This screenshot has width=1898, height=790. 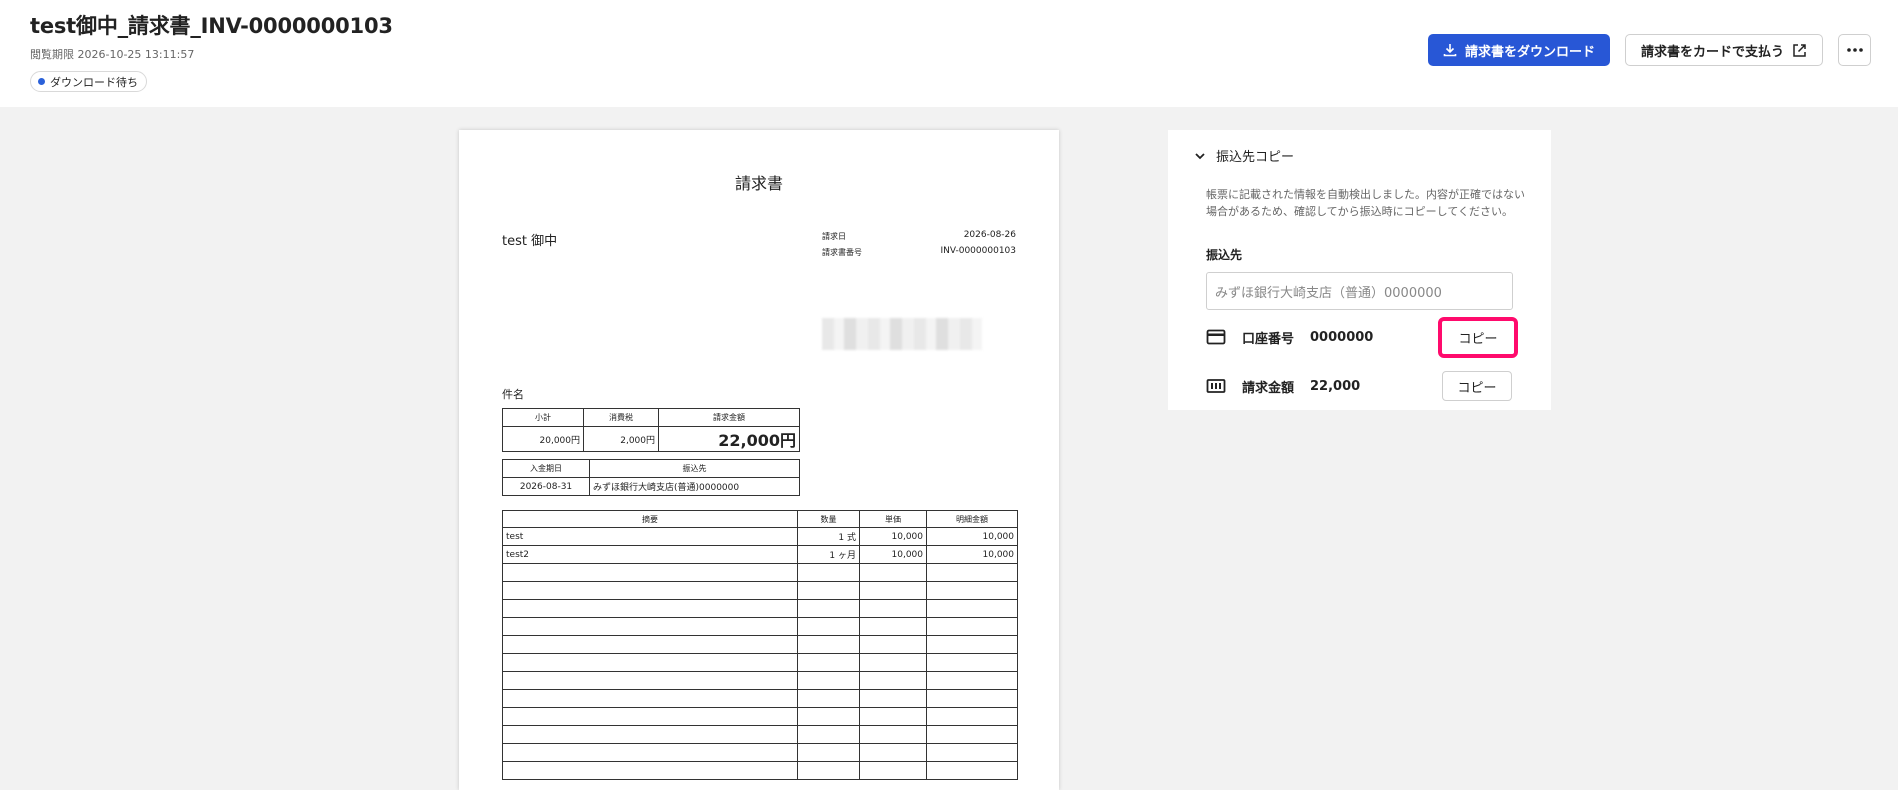 I want to click on status-badge: ダウンロード待ち, so click(x=88, y=81).